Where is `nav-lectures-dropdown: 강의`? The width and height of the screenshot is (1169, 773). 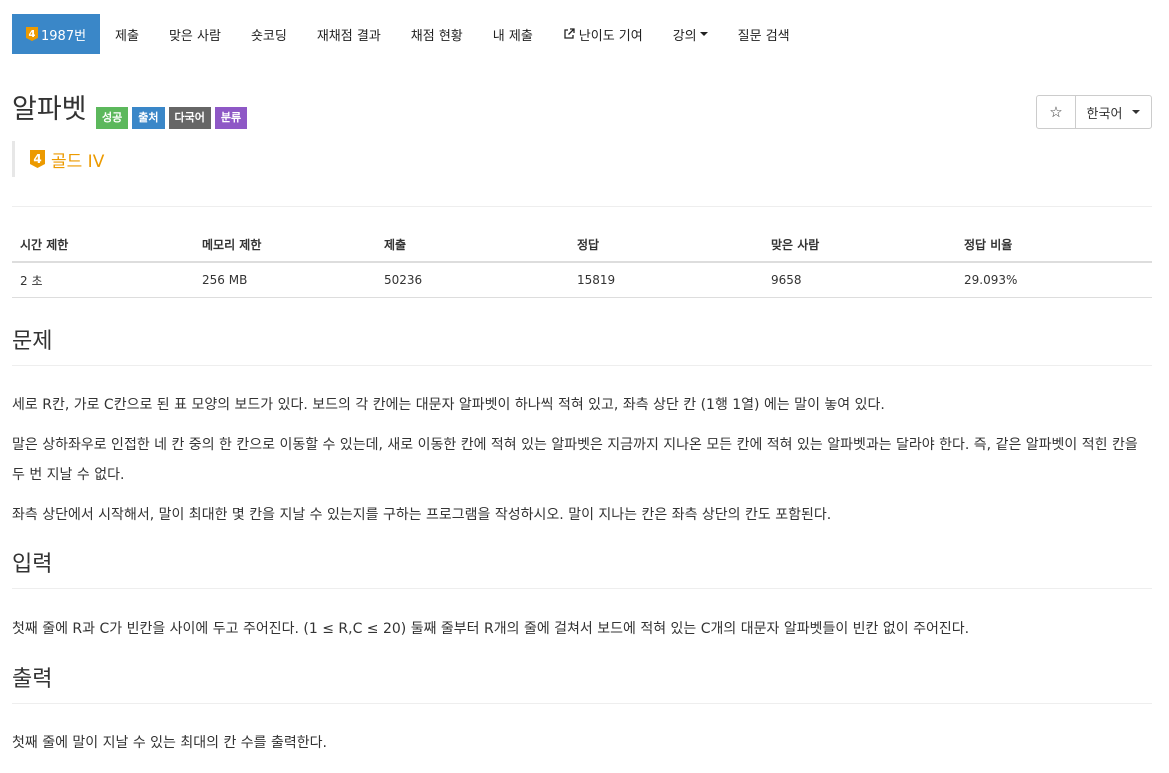
nav-lectures-dropdown: 강의 is located at coordinates (690, 34).